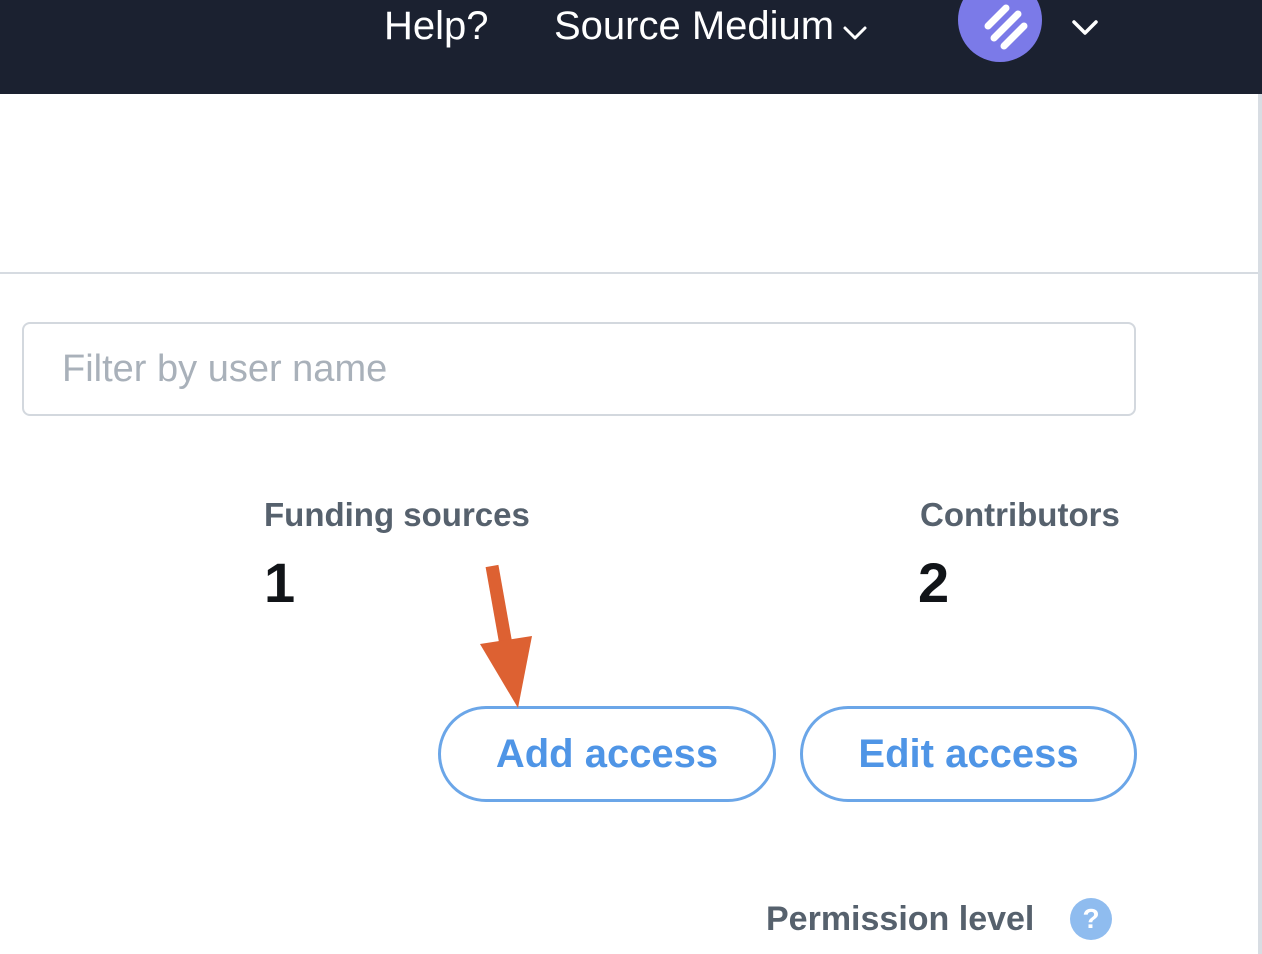 This screenshot has height=954, width=1262. I want to click on top-navigation-bar: Help? Source Medium, so click(631, 47).